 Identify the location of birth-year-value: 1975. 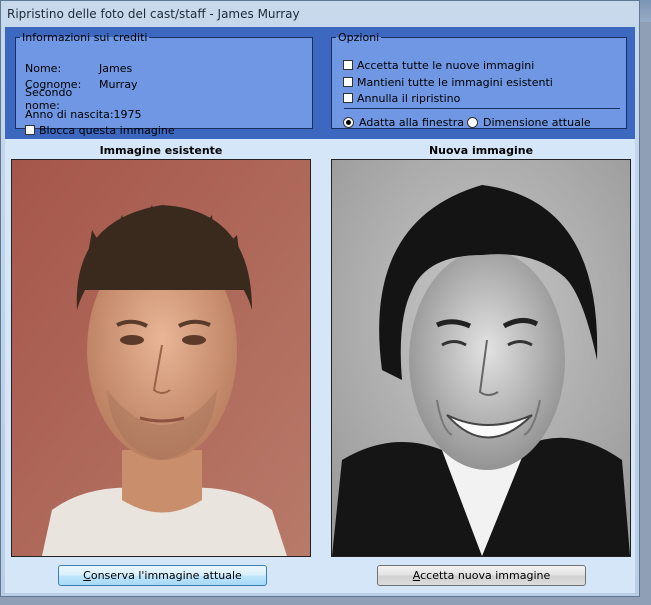
(127, 114).